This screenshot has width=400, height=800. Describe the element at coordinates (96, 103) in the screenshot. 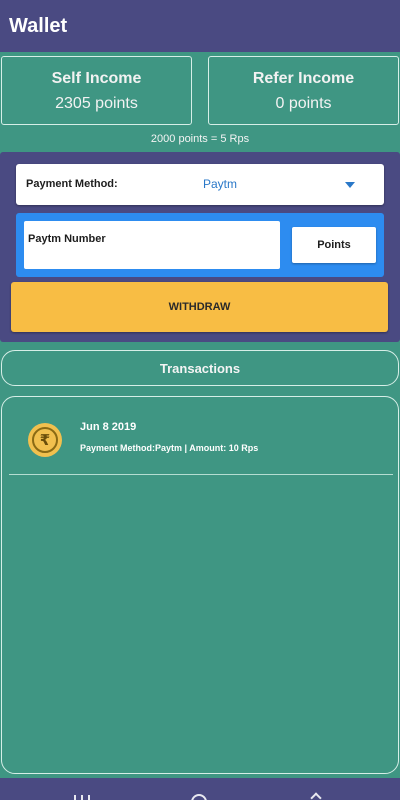

I see `self-income-value: 2305 points` at that location.